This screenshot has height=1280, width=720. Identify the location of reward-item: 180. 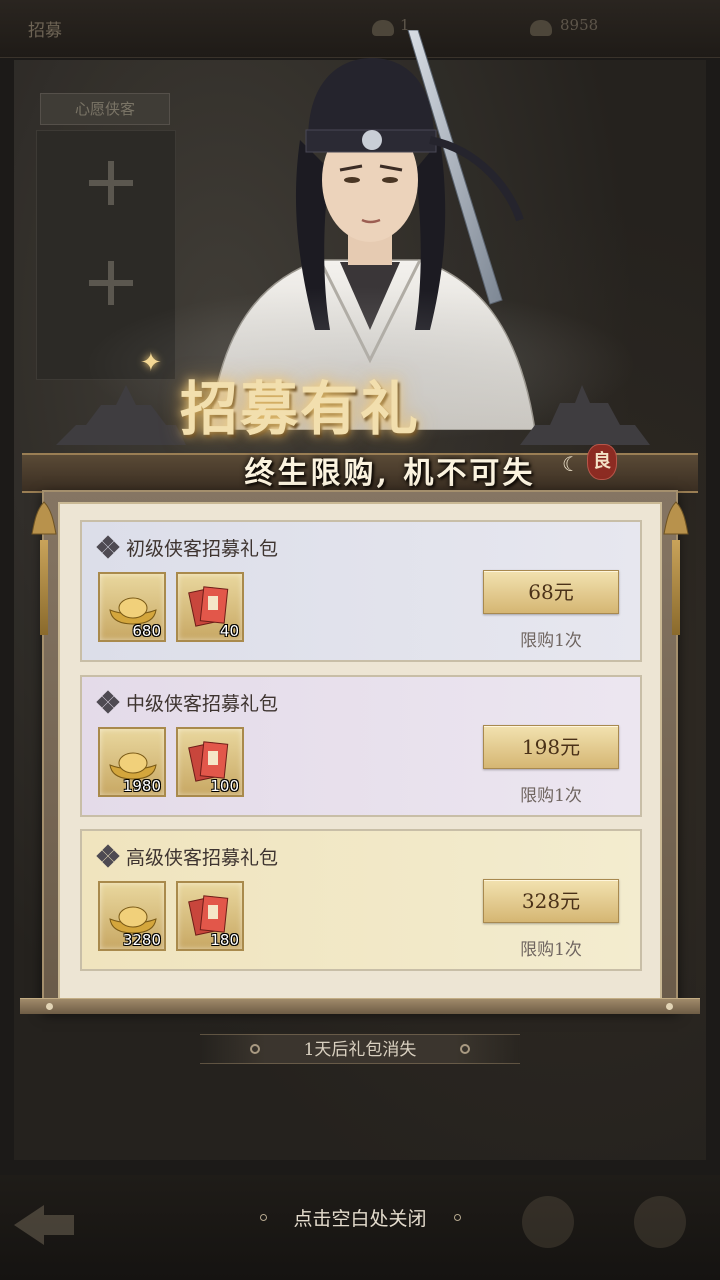
(210, 916).